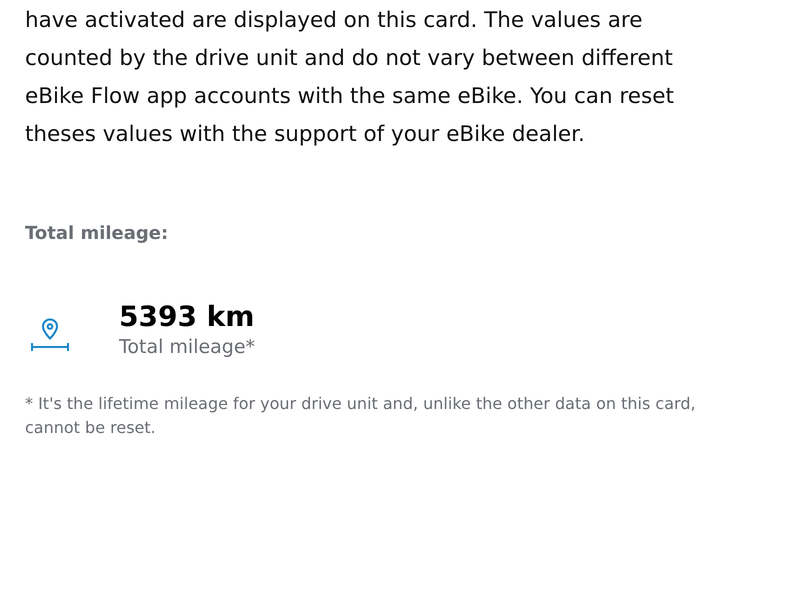  I want to click on section-heading: Total mileage:, so click(96, 234).